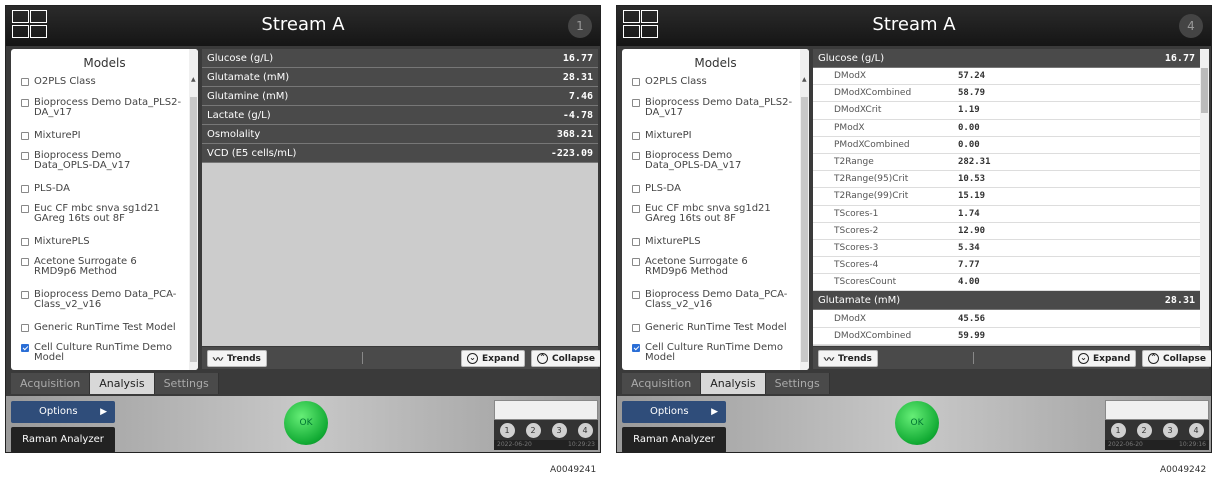 This screenshot has height=482, width=1216. I want to click on result-value: 28.31, so click(1179, 300).